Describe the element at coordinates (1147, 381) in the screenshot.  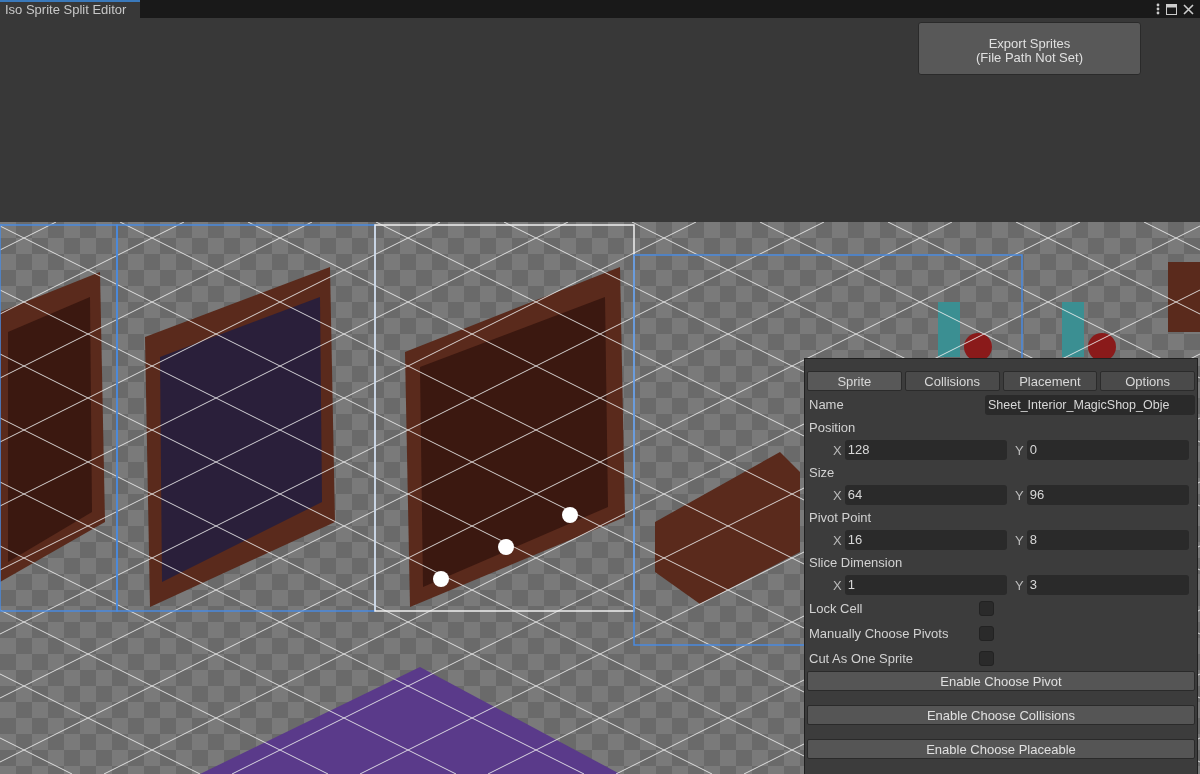
I see `panel-tab: Options` at that location.